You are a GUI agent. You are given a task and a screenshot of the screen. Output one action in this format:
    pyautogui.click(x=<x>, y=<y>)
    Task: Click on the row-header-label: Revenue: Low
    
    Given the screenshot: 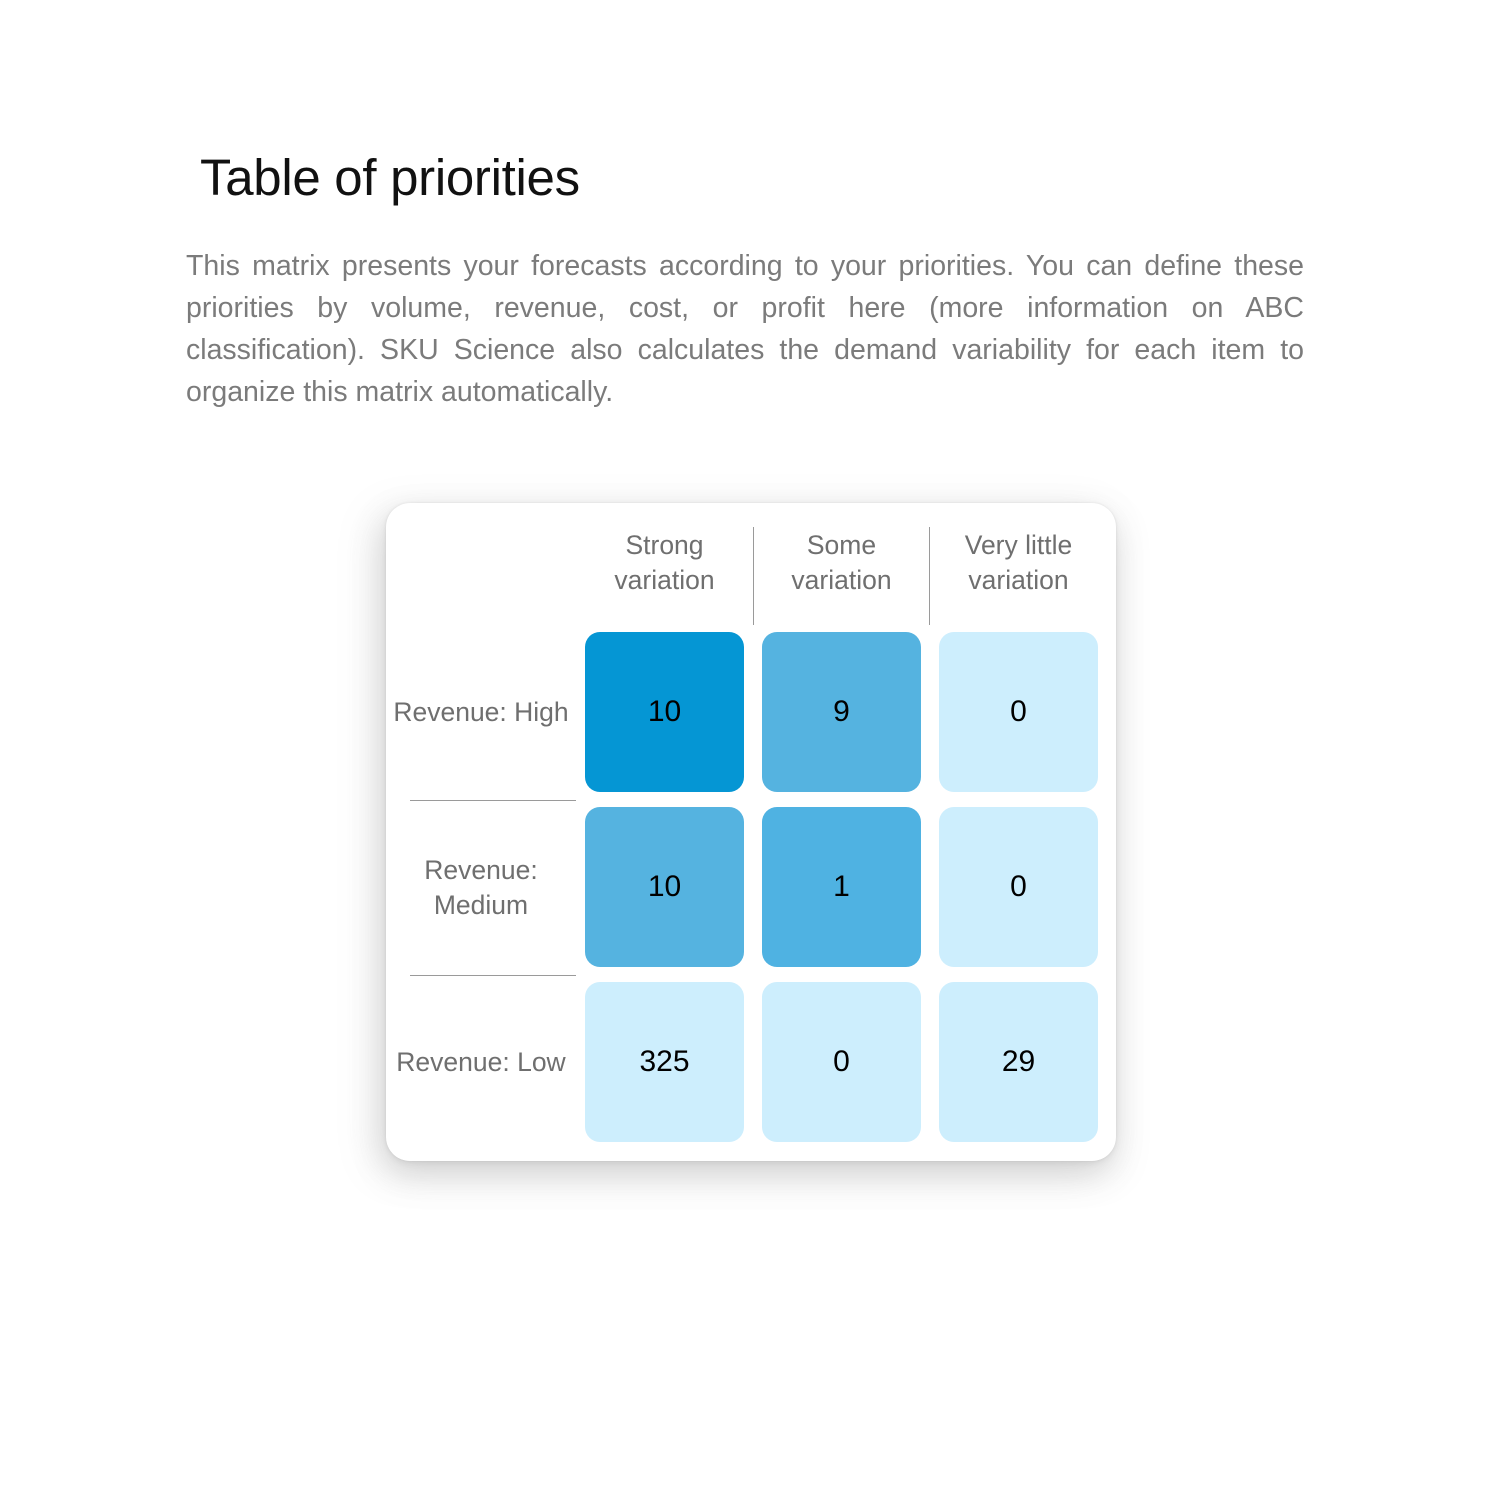 What is the action you would take?
    pyautogui.click(x=481, y=1062)
    